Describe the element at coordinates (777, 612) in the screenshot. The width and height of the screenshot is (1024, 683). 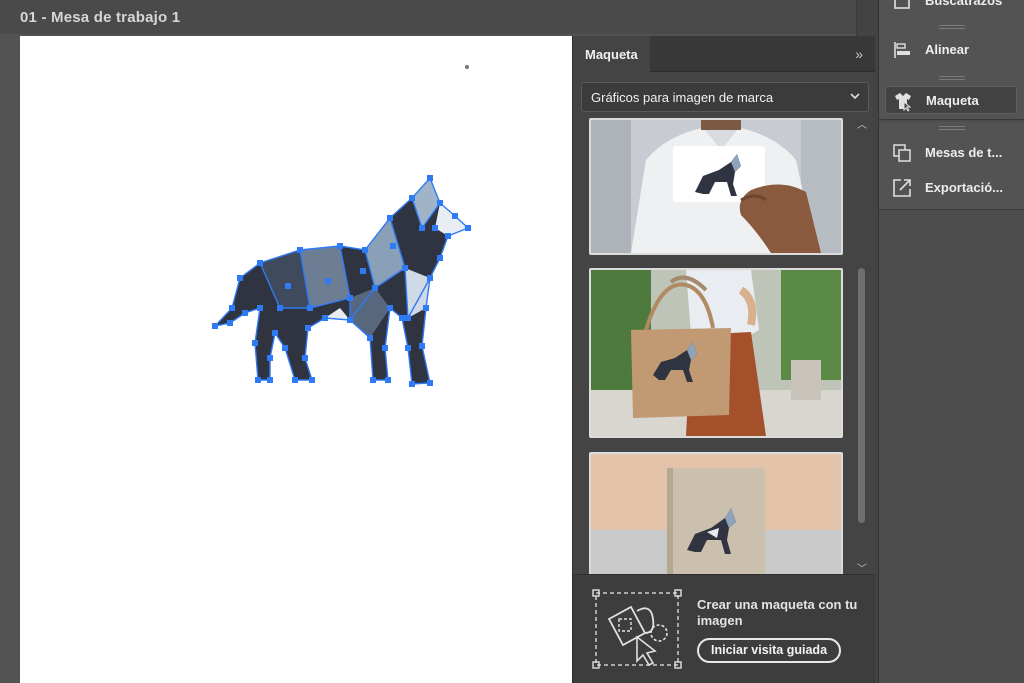
I see `create-mockup-text: Crear una maqueta con tu imagen` at that location.